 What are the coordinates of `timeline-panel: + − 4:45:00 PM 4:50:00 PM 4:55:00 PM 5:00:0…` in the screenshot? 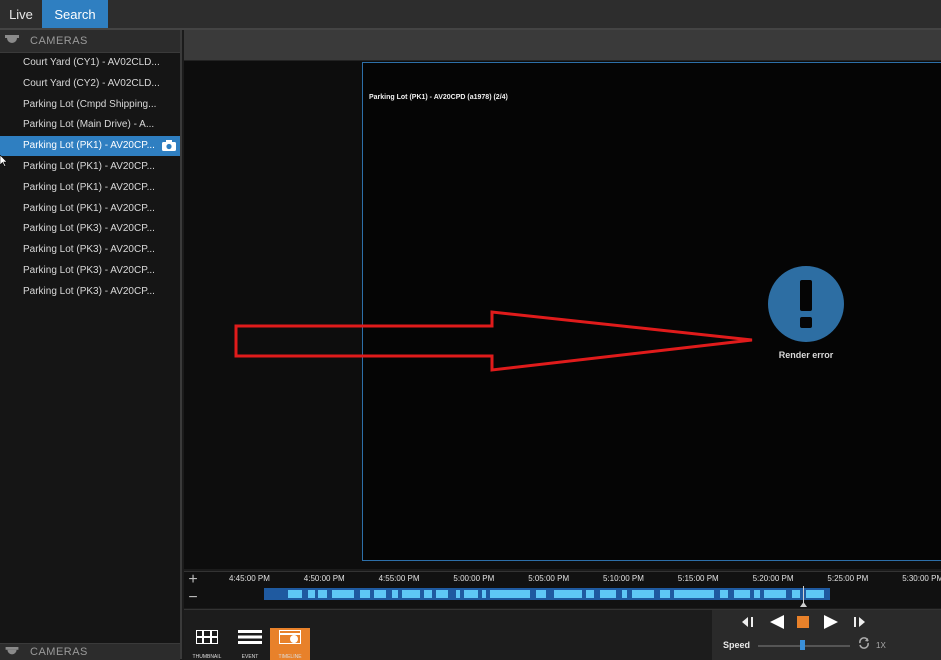 It's located at (562, 589).